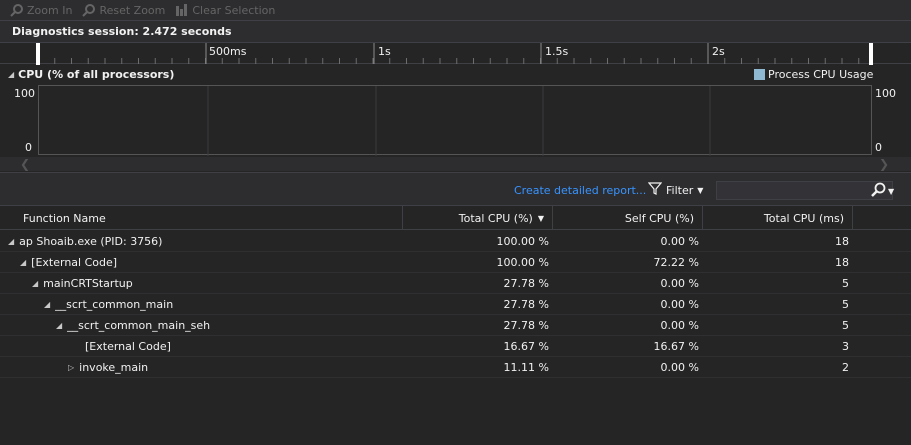 This screenshot has width=911, height=445. Describe the element at coordinates (228, 51) in the screenshot. I see `ruler-tick-label: 500ms` at that location.